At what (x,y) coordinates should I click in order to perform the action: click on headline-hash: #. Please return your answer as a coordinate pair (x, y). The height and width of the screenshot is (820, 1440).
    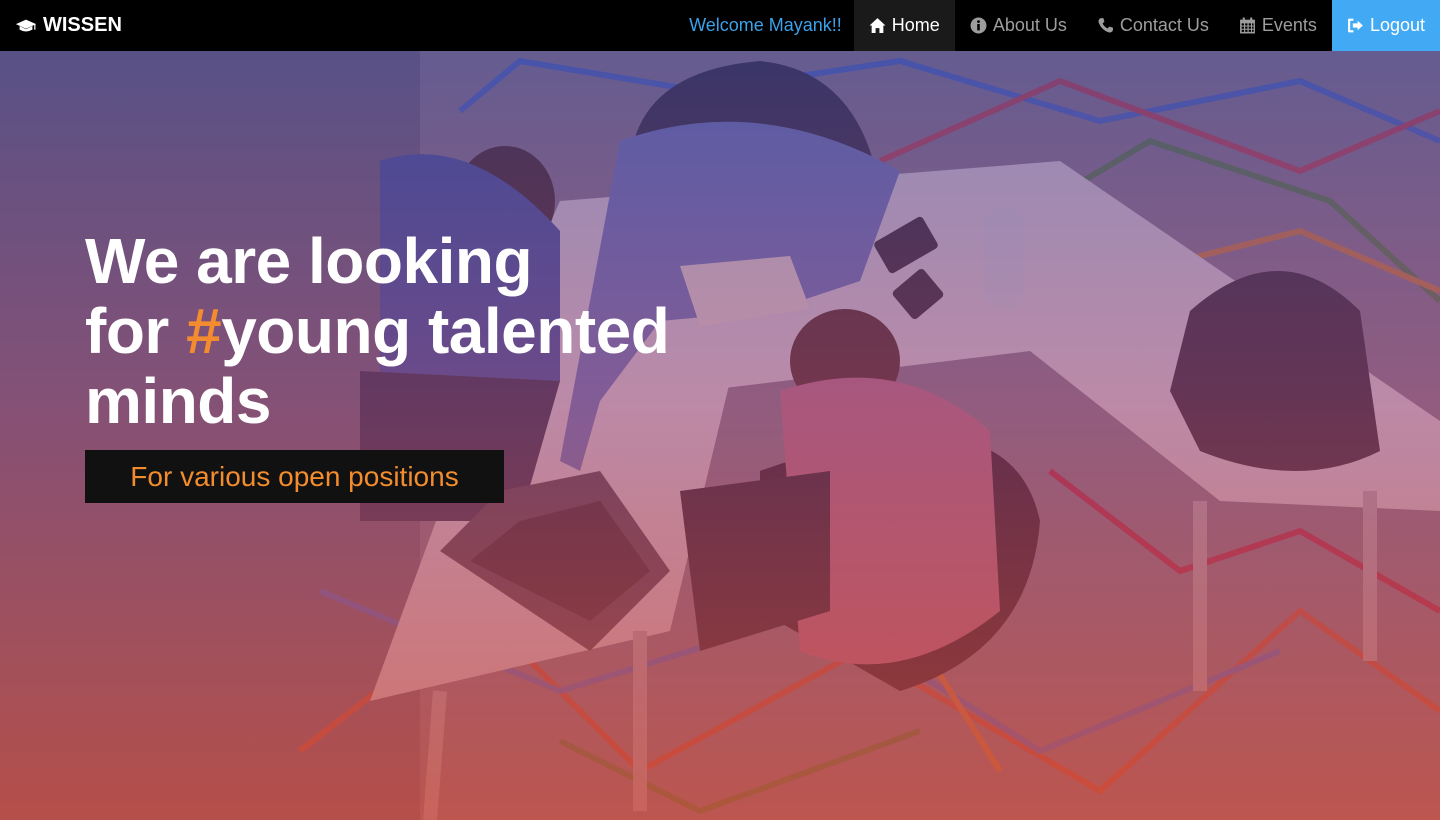
    Looking at the image, I should click on (204, 331).